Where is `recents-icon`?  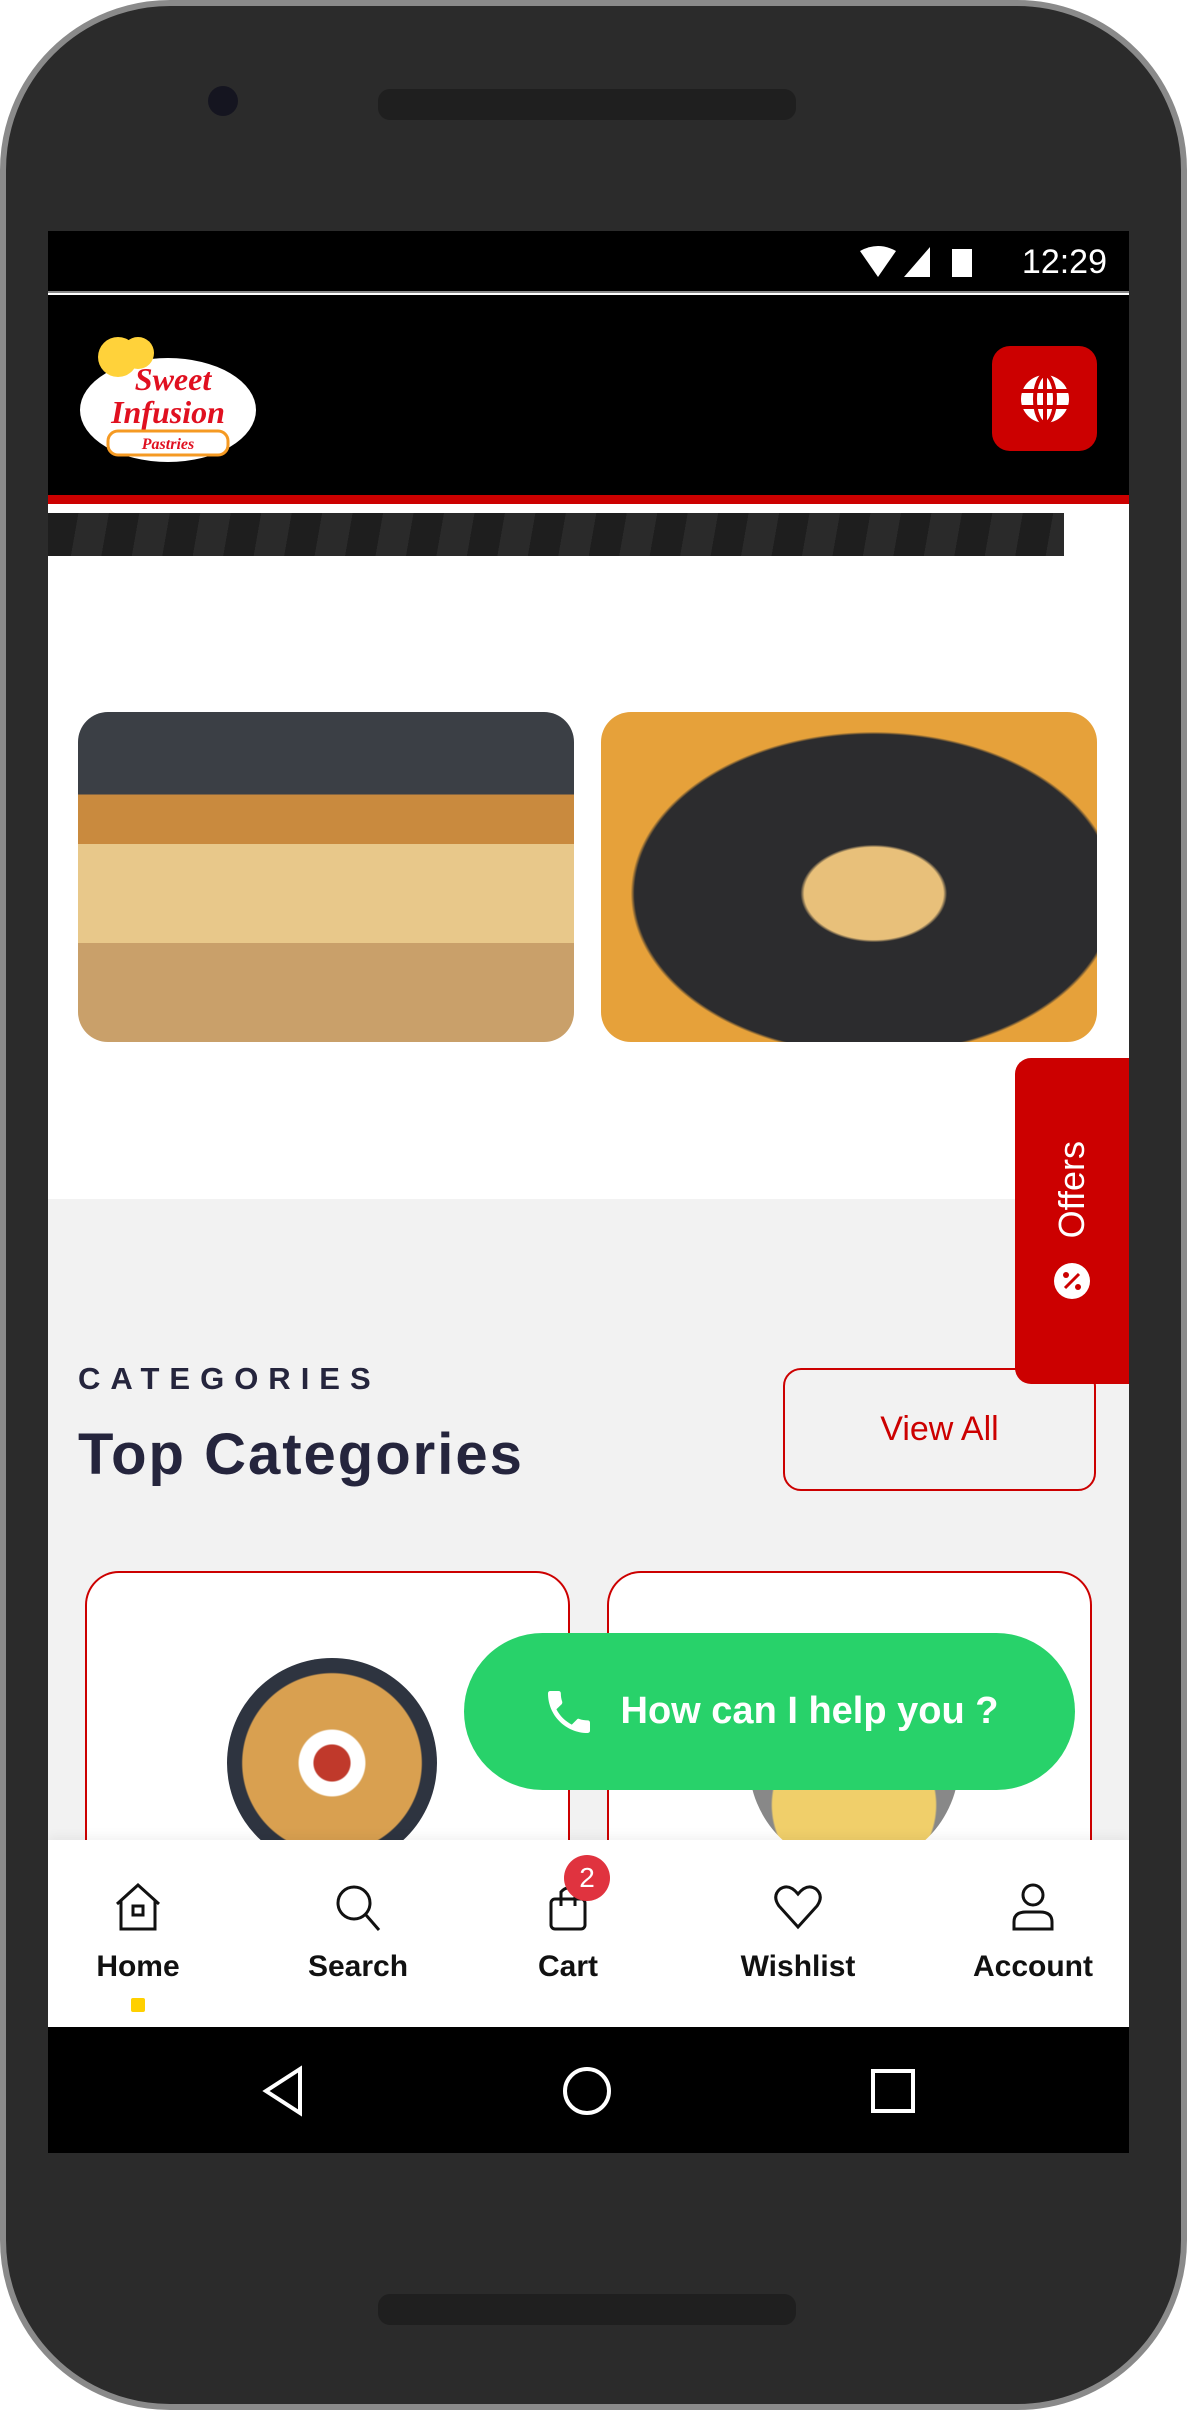 recents-icon is located at coordinates (893, 2091).